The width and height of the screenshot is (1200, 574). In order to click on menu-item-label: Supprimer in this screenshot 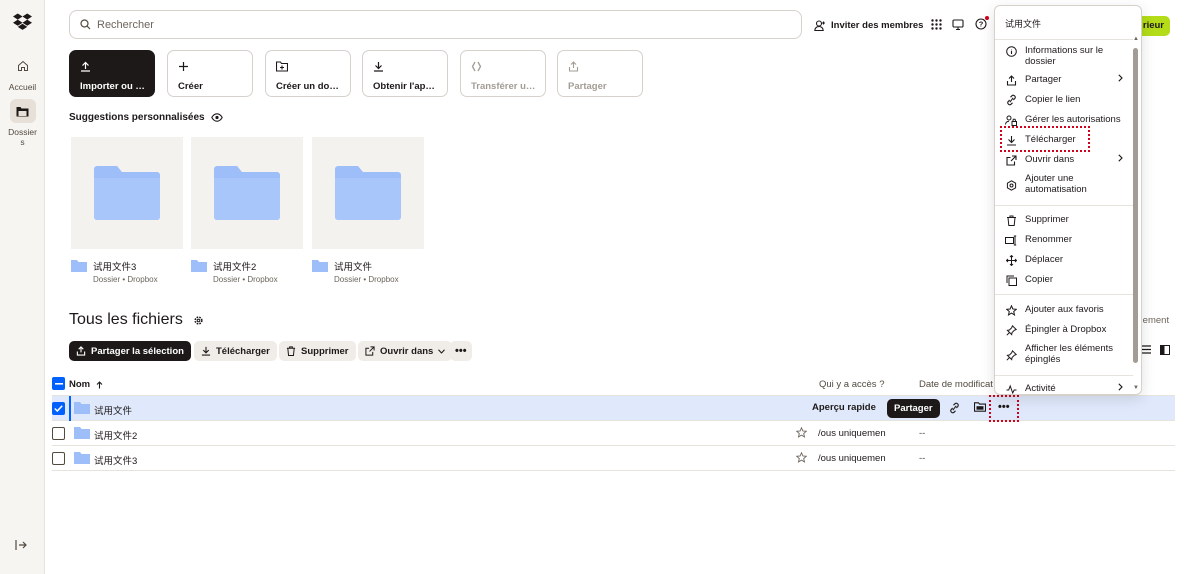, I will do `click(1047, 219)`.